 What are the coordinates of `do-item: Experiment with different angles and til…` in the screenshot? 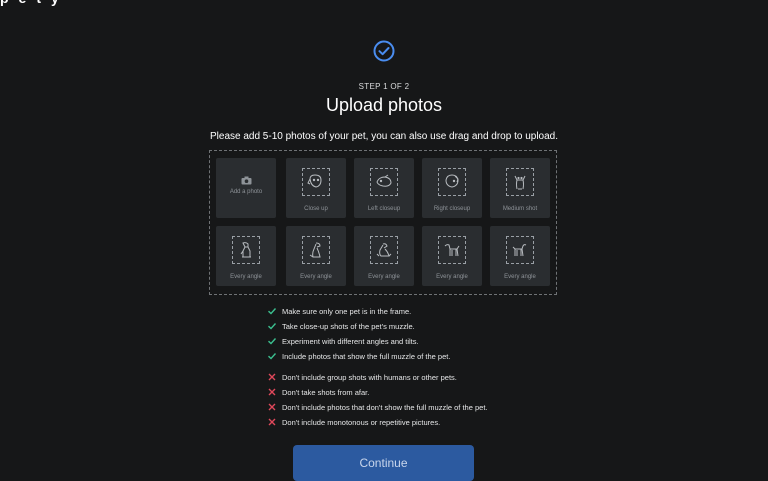 It's located at (343, 341).